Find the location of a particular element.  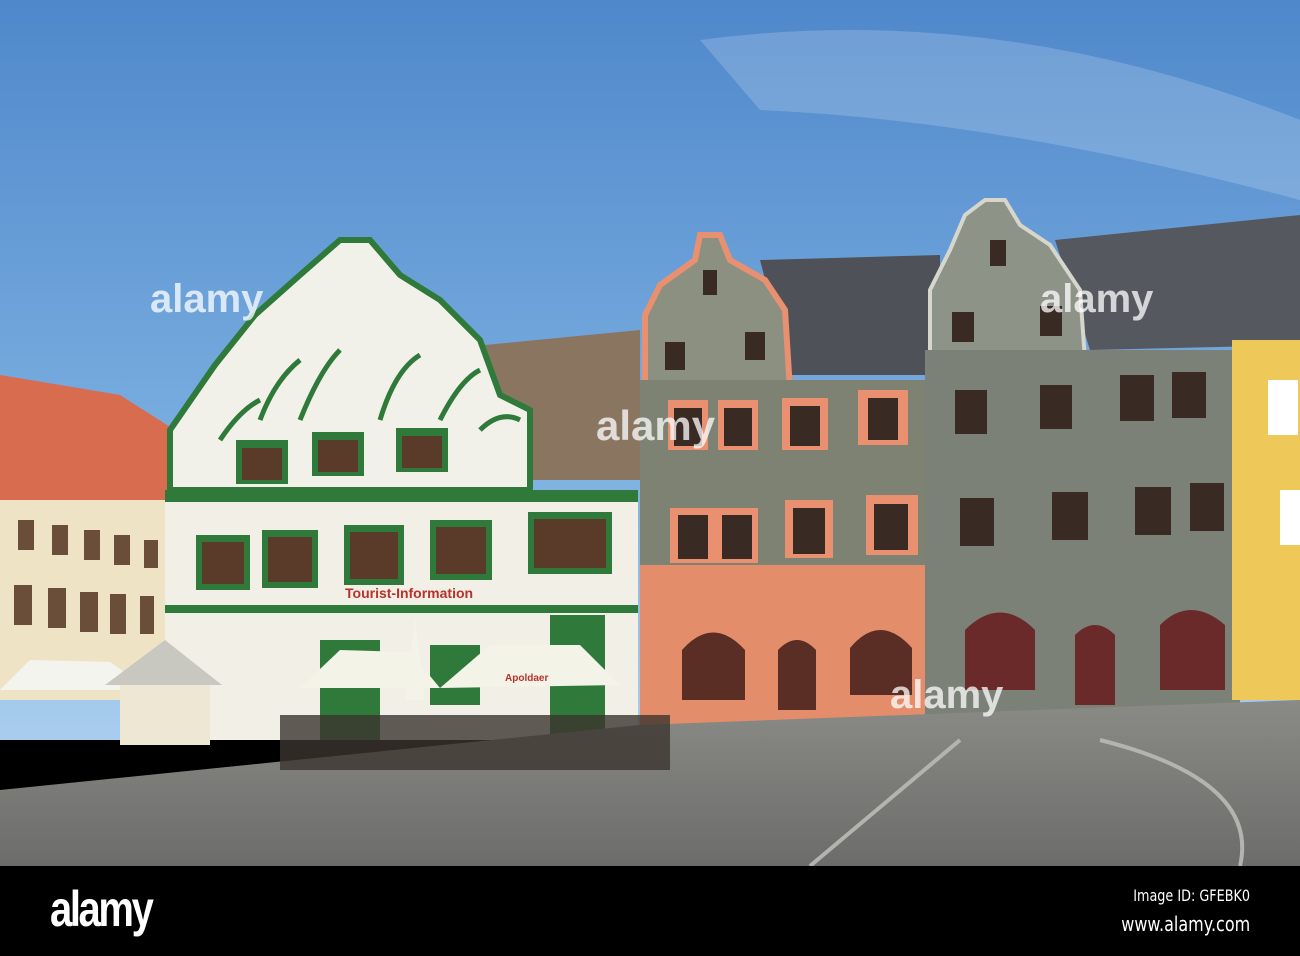

left-building is located at coordinates (87, 537).